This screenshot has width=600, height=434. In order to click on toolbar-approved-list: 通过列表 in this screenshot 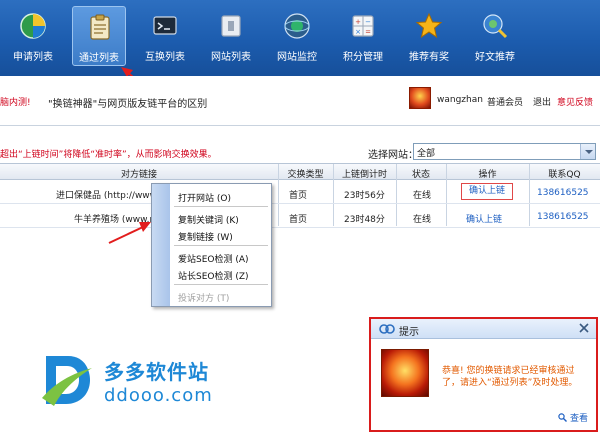, I will do `click(99, 36)`.